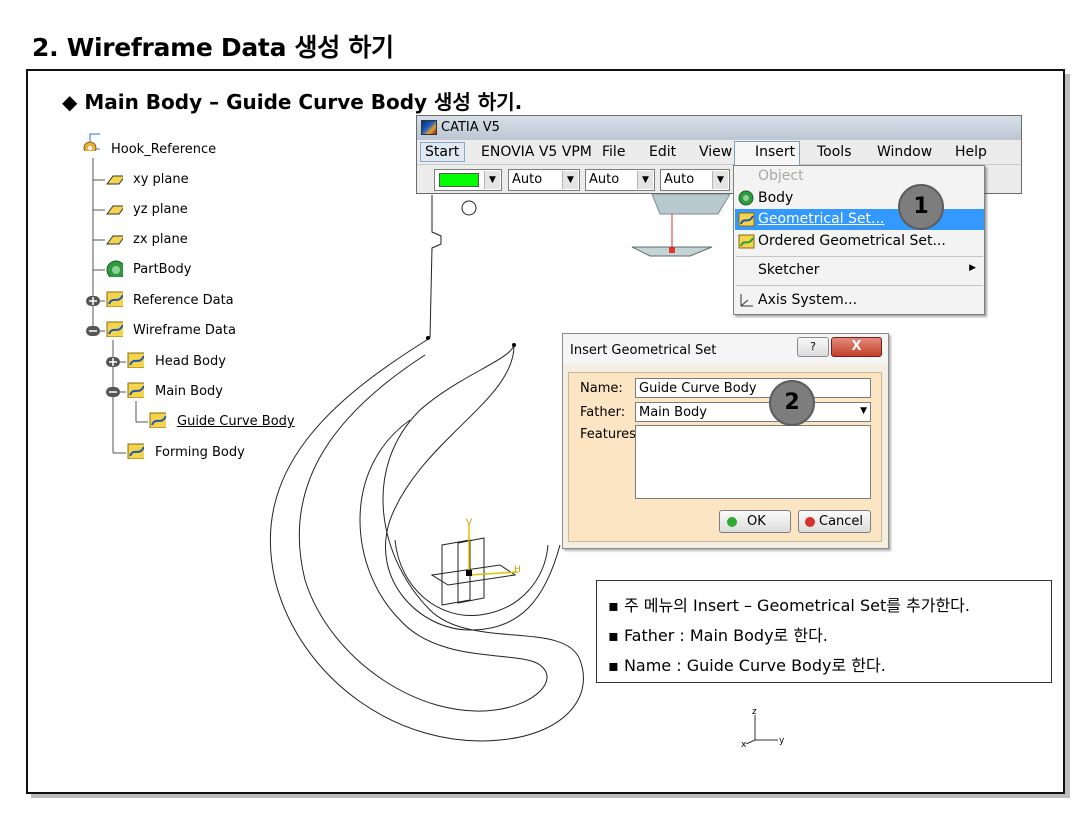 The height and width of the screenshot is (818, 1089). I want to click on name-label: Name:, so click(601, 388).